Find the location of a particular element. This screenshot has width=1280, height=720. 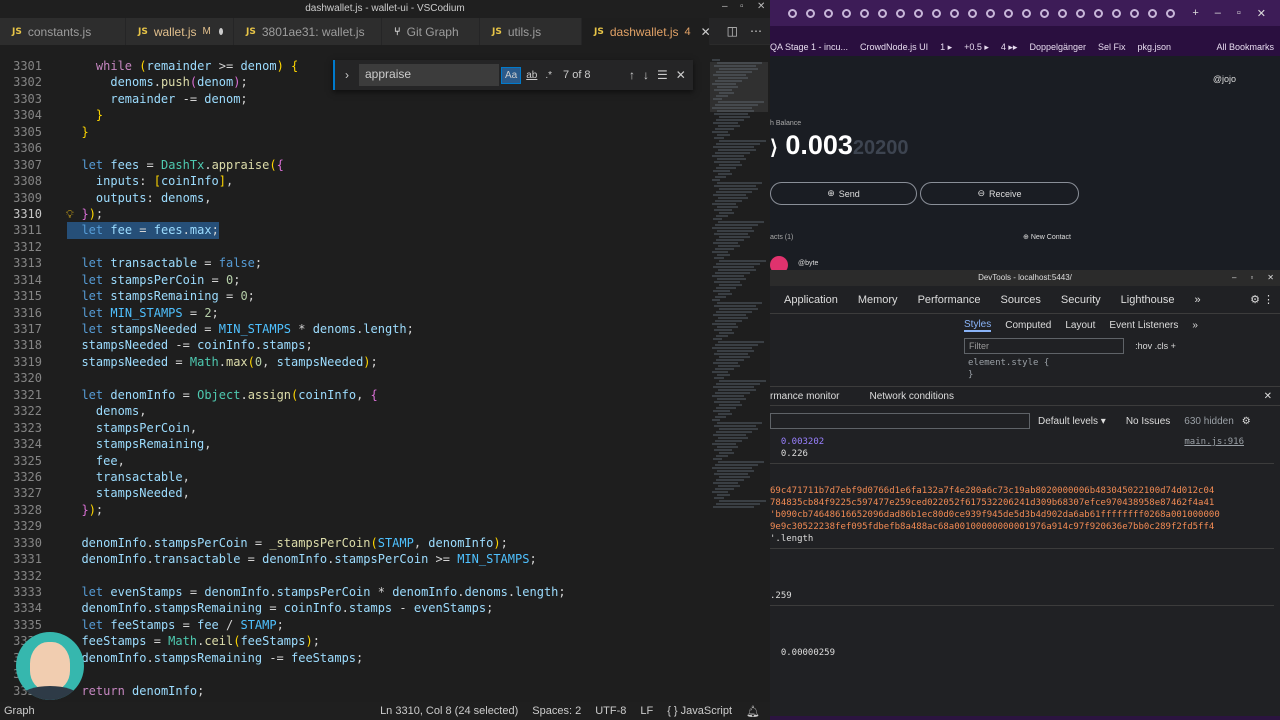

match-case-toggle: Aa is located at coordinates (511, 75).